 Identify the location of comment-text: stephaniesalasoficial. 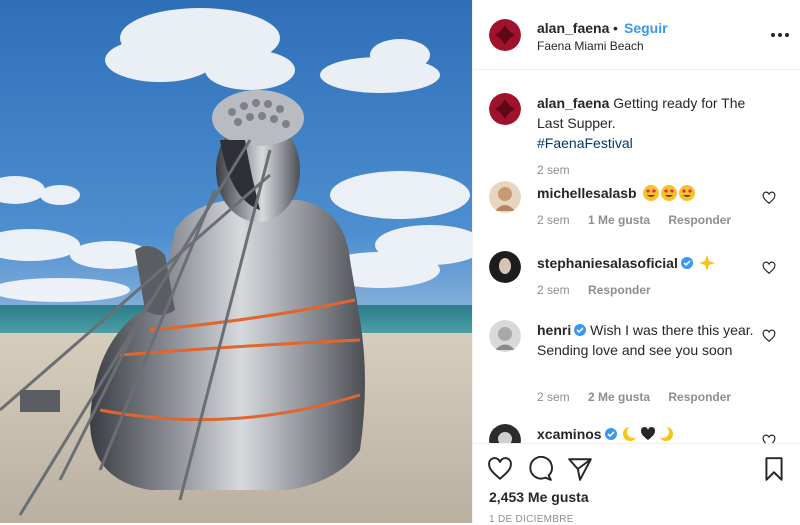
(652, 263).